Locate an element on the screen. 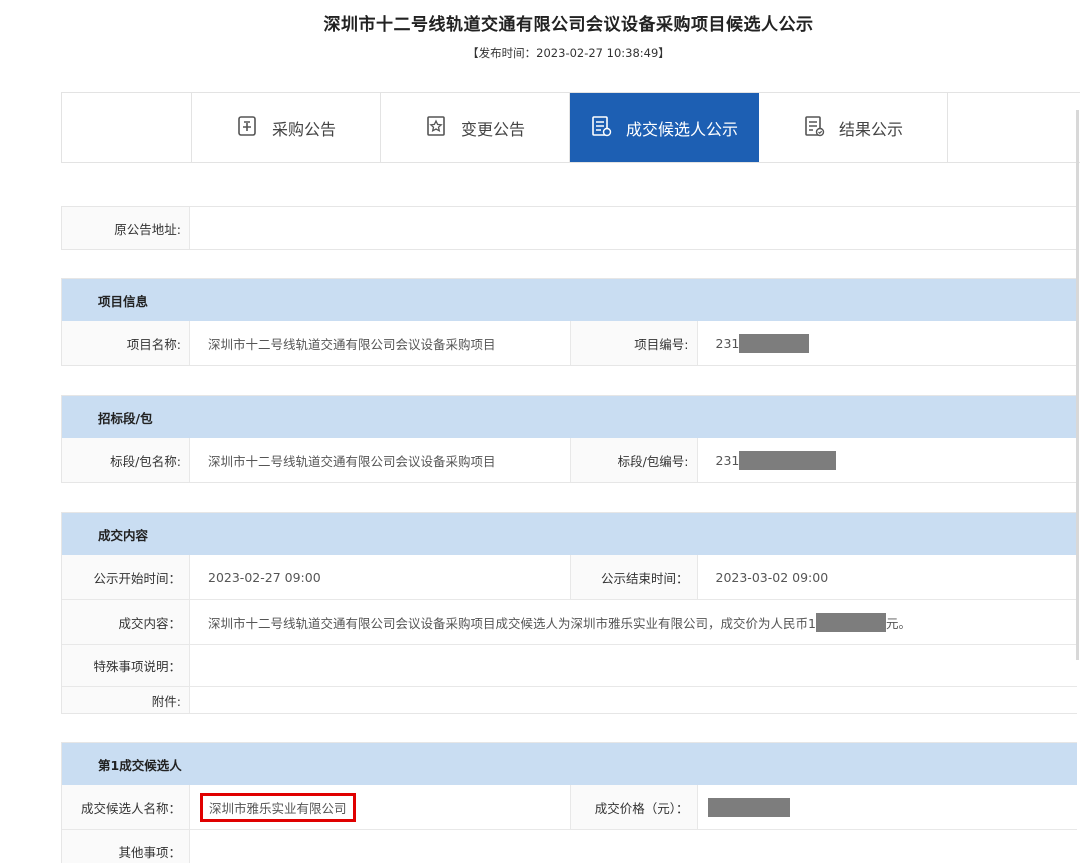 The image size is (1080, 863). candidate-name-value: 深圳市雅乐实业有限公司 is located at coordinates (278, 807).